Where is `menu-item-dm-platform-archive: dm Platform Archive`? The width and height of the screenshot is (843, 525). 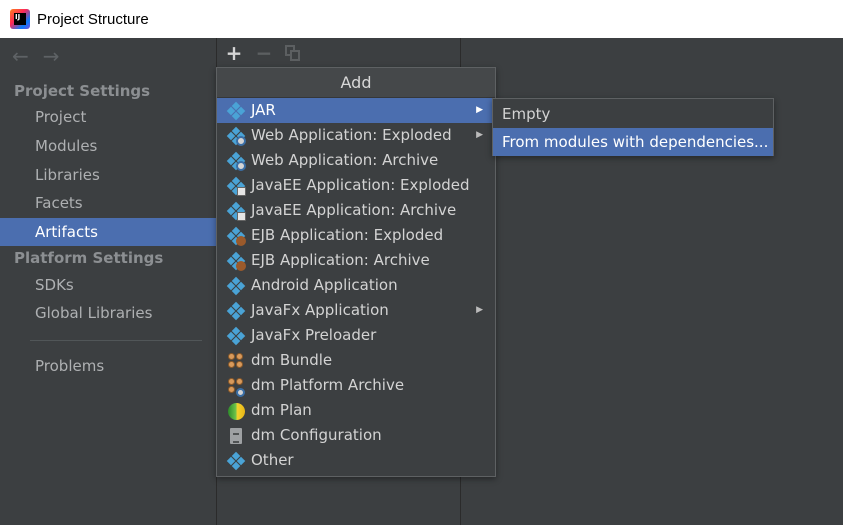 menu-item-dm-platform-archive: dm Platform Archive is located at coordinates (356, 385).